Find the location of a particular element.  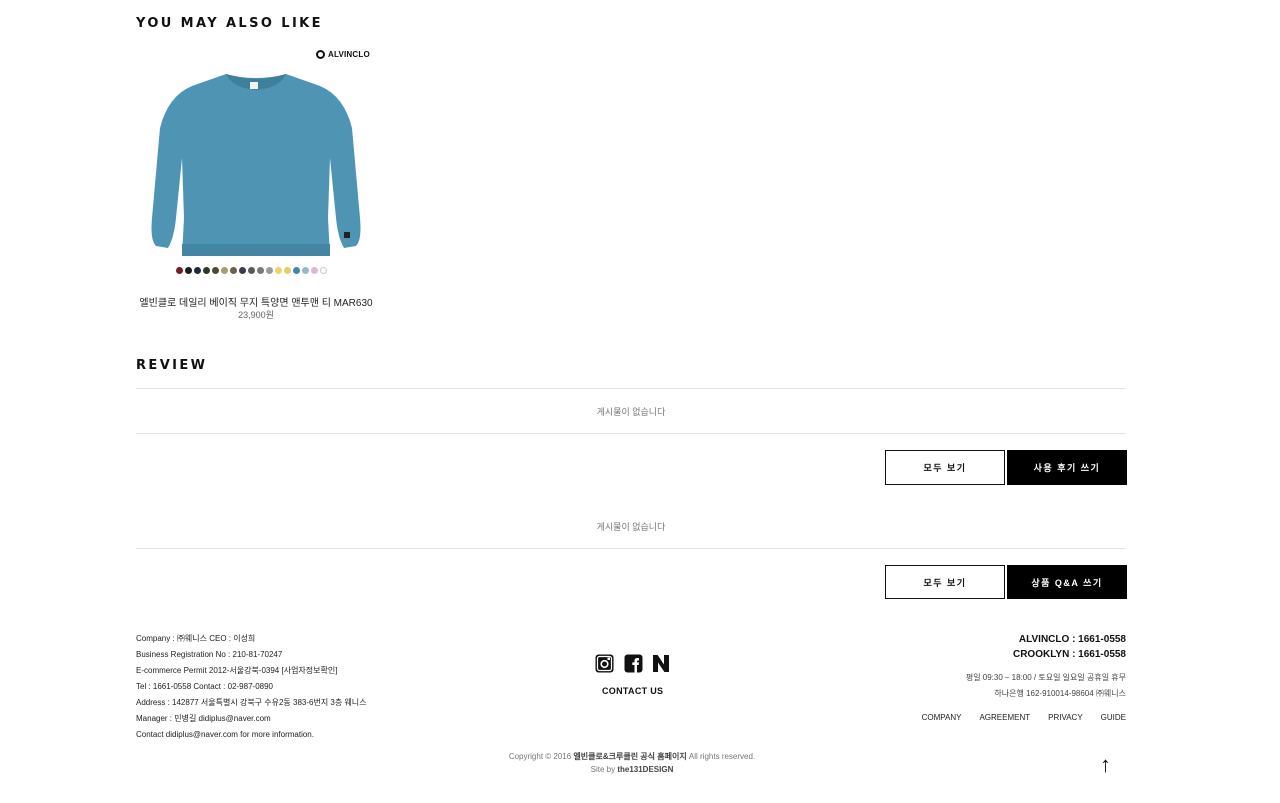

sweatshirt-image is located at coordinates (256, 163).